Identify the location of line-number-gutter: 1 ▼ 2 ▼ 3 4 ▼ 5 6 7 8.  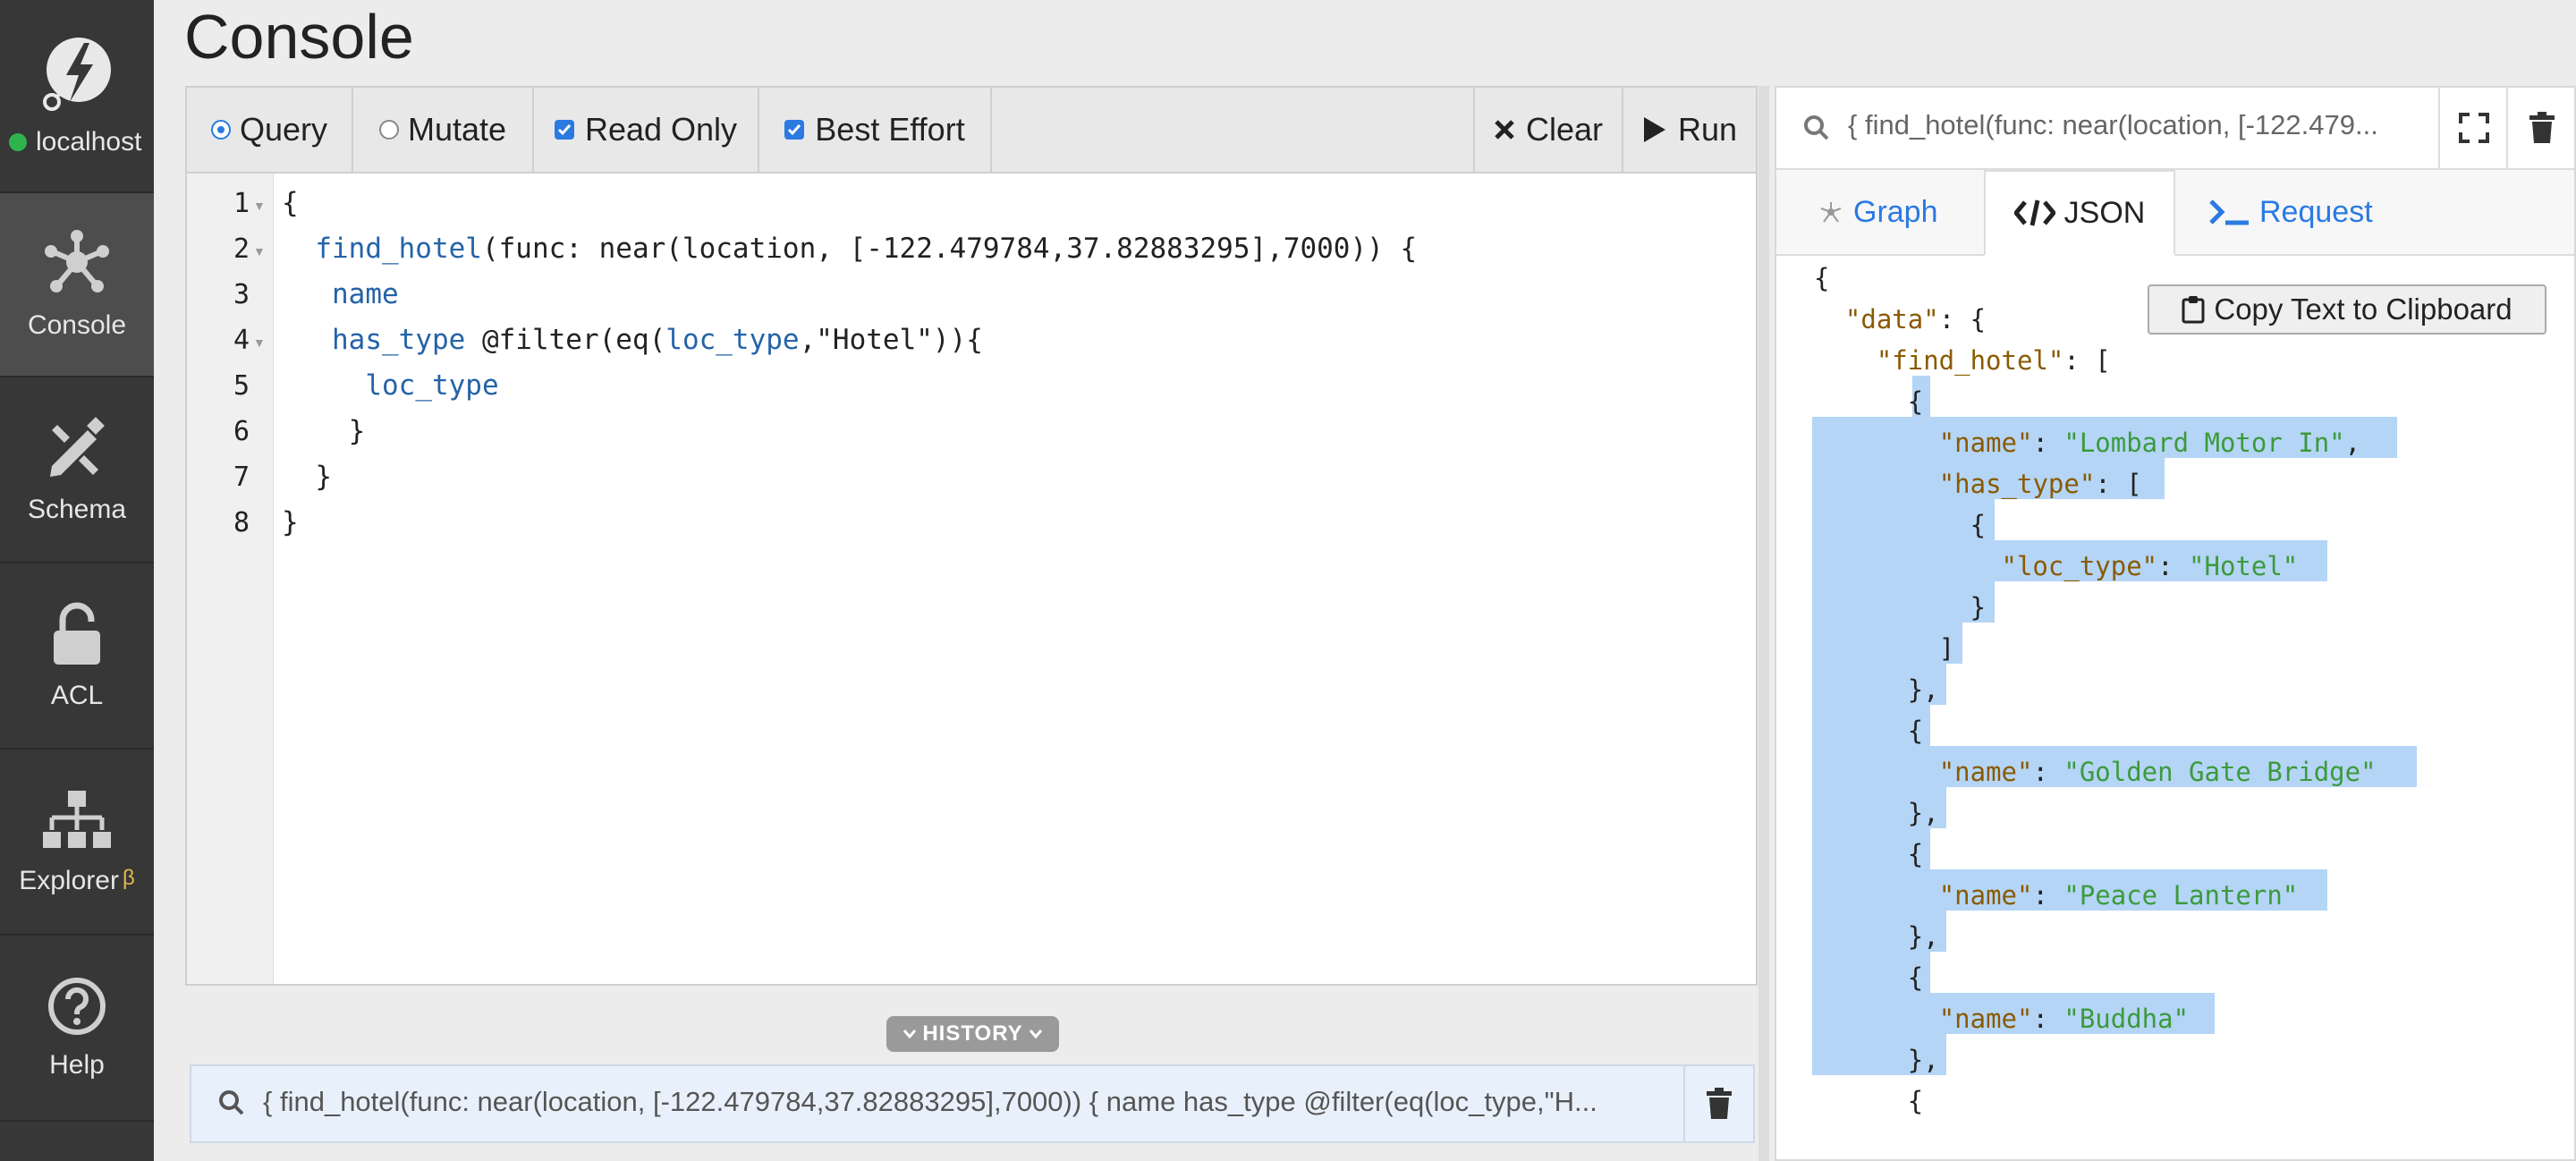
(230, 579).